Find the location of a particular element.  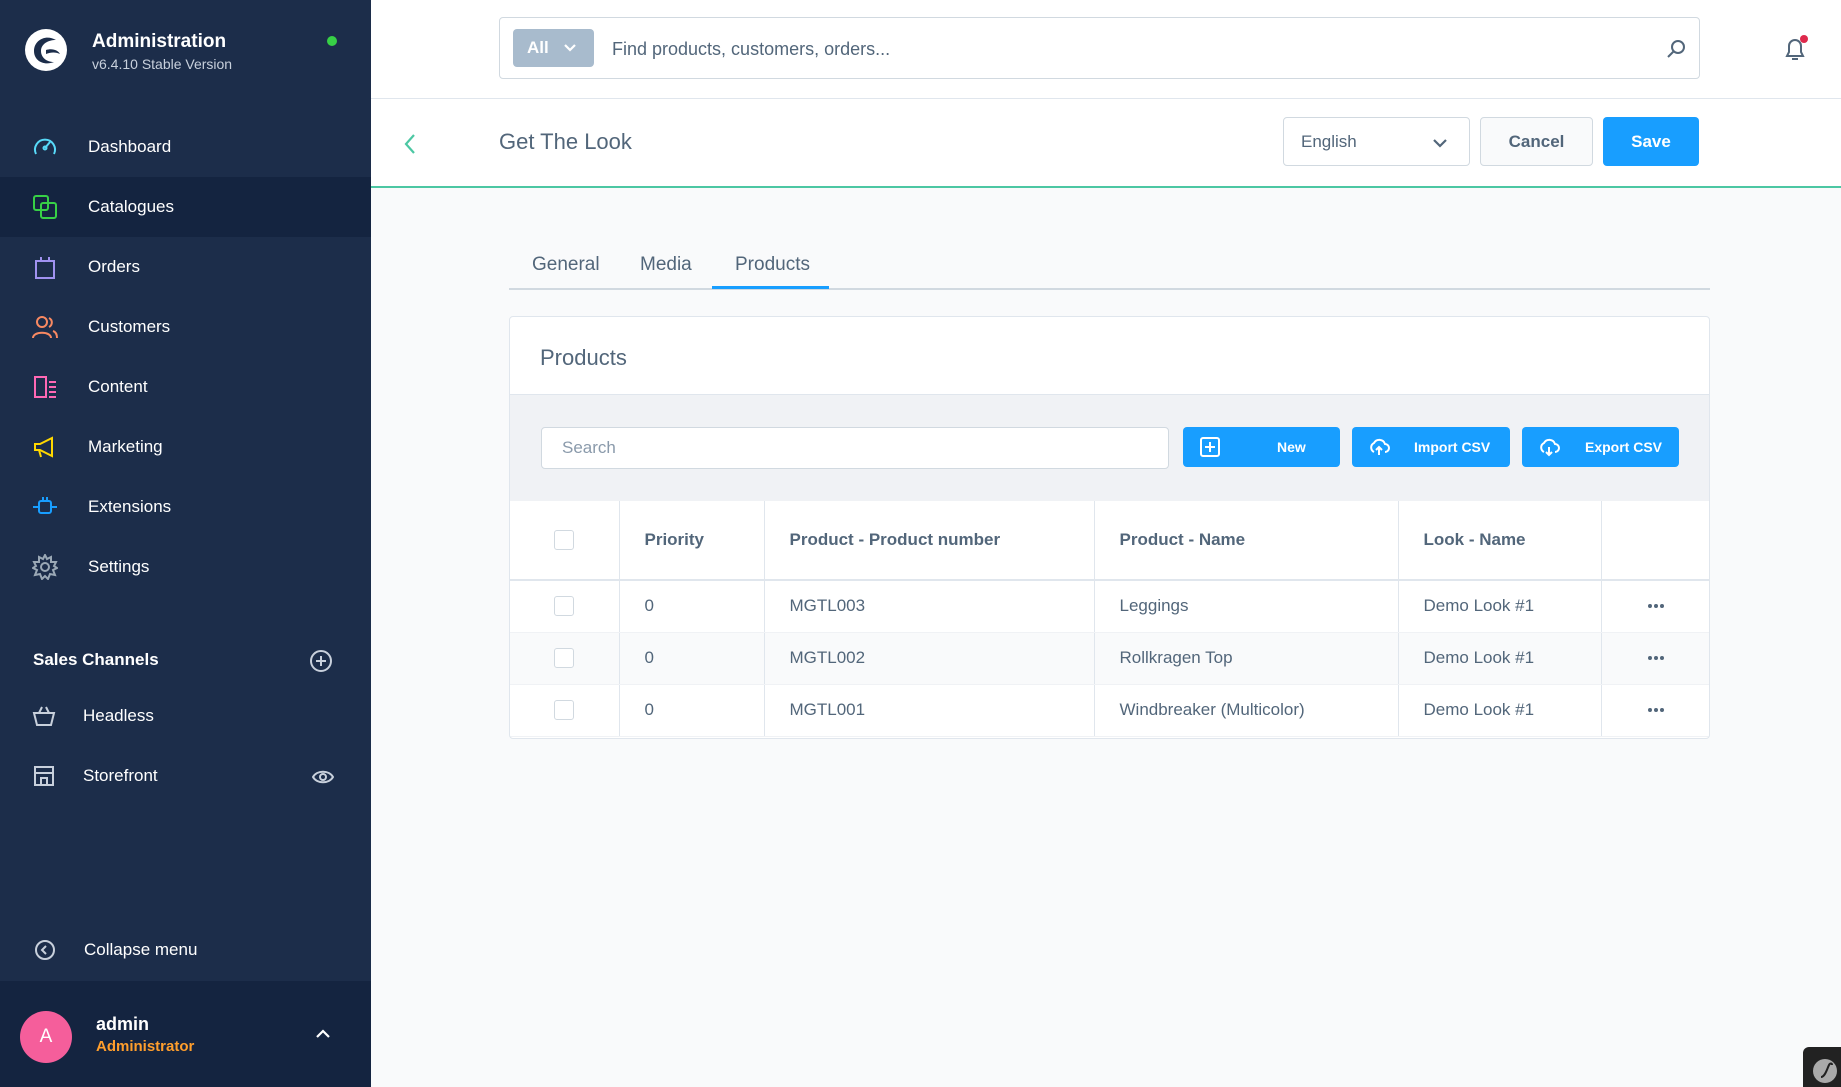

nav-label: Dashboard is located at coordinates (130, 146).